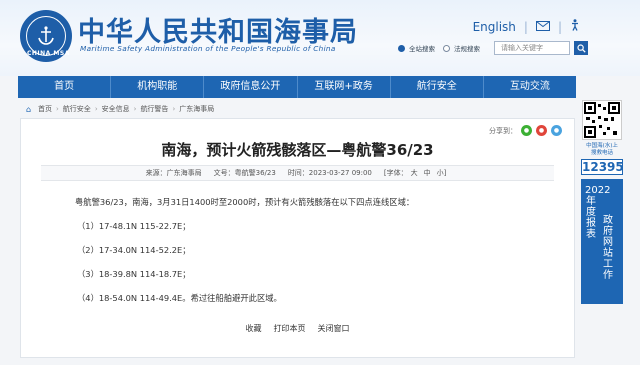 The width and height of the screenshot is (640, 365). Describe the element at coordinates (45, 109) in the screenshot. I see `crumb-home: 首页` at that location.